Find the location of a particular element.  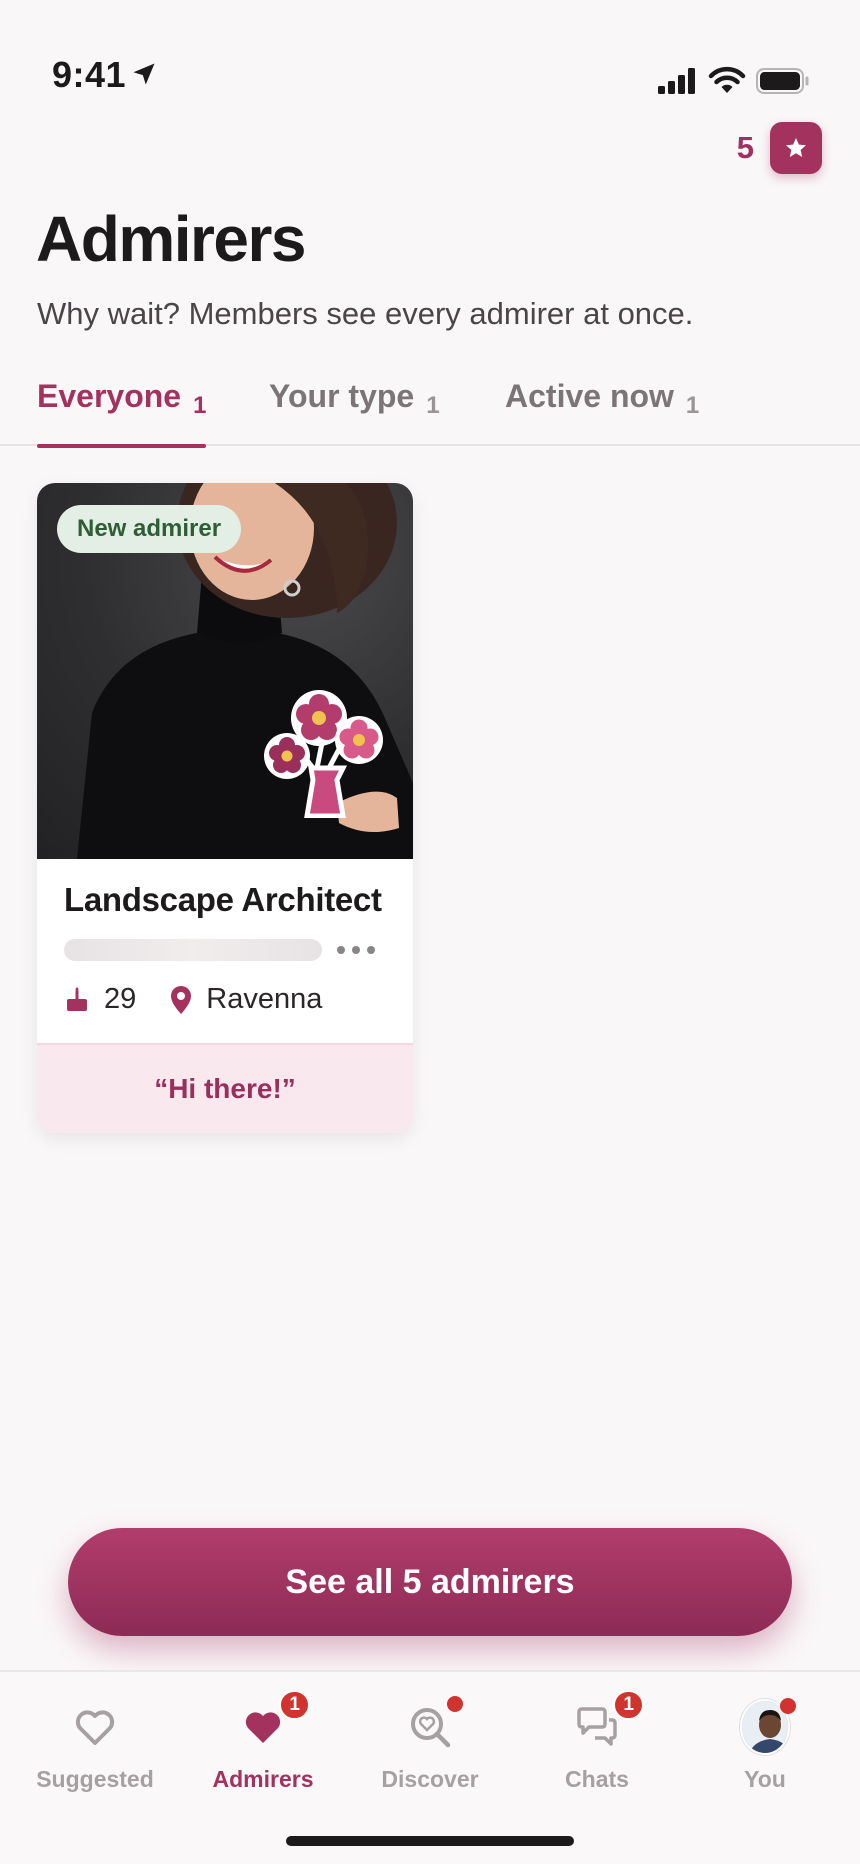

star-icon is located at coordinates (796, 148).